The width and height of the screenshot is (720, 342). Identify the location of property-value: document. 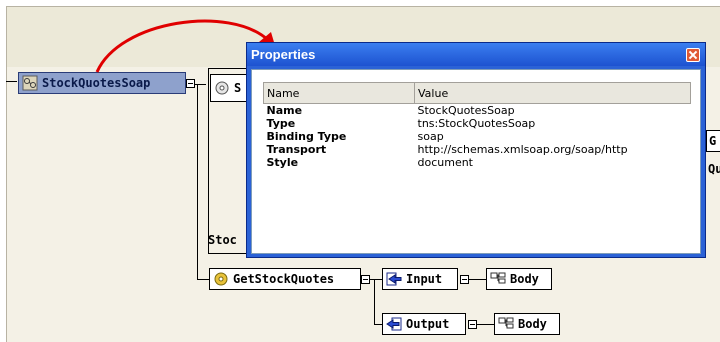
(445, 162).